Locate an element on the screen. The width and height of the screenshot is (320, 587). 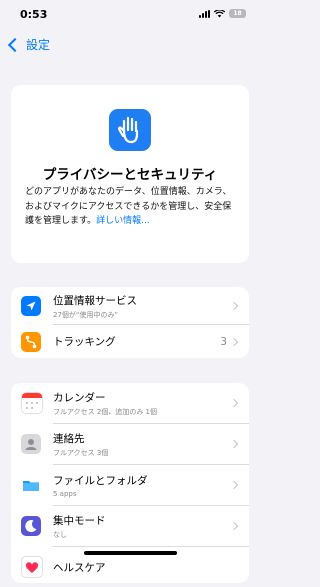
wifi-icon is located at coordinates (219, 13).